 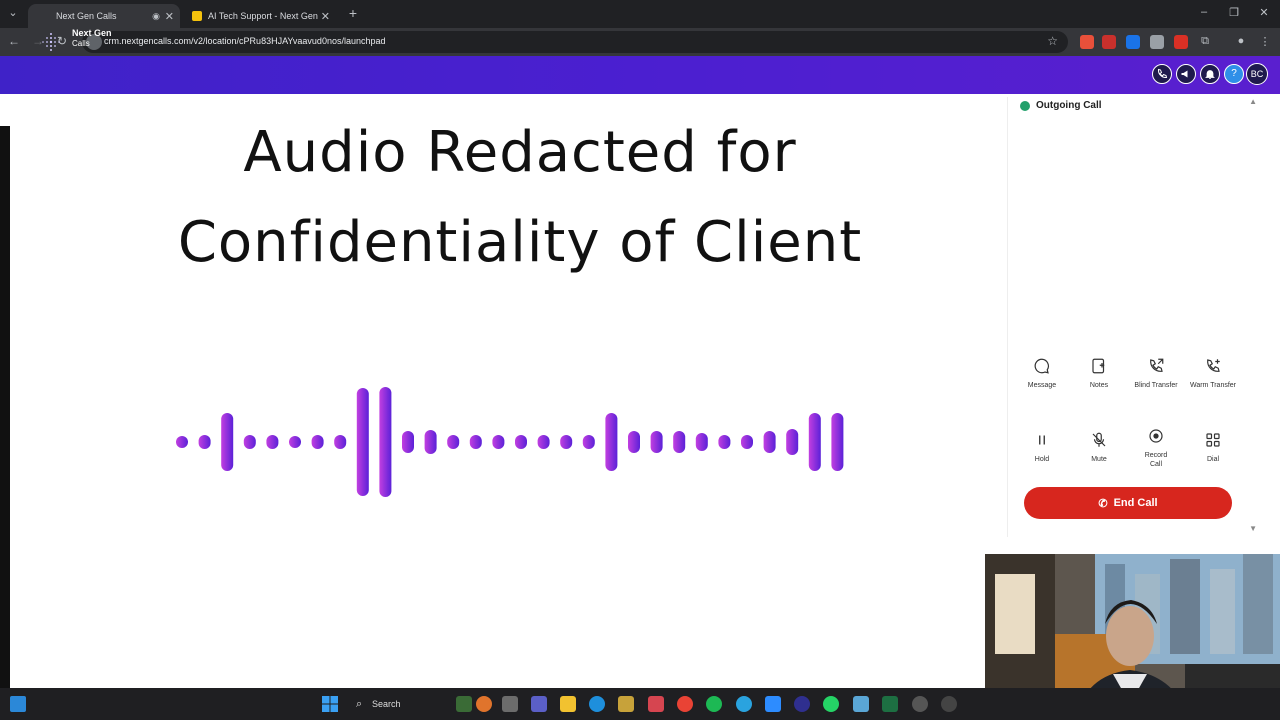 I want to click on user-avatar: BC, so click(x=1257, y=74).